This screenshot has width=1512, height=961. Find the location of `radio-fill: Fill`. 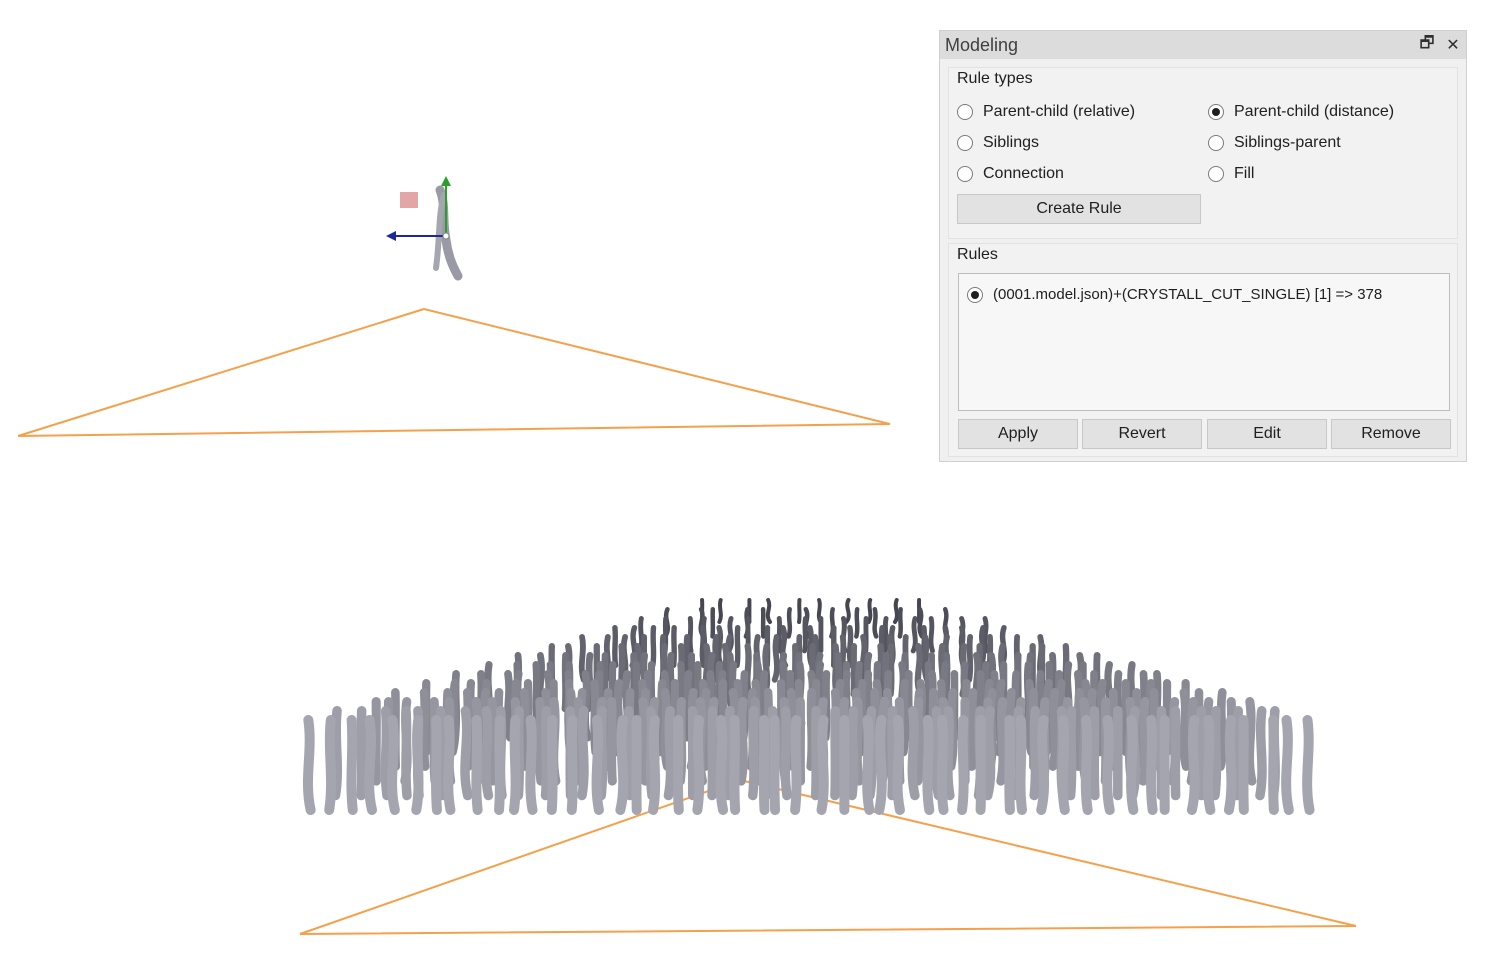

radio-fill: Fill is located at coordinates (1231, 174).